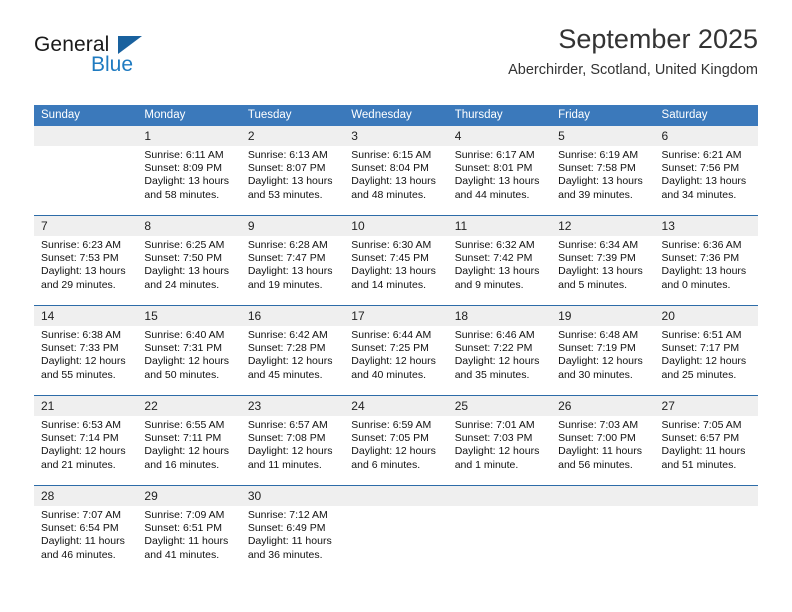 The width and height of the screenshot is (792, 612). What do you see at coordinates (600, 368) in the screenshot?
I see `daylight-text: Daylight: 12 hours and 30 minutes.` at bounding box center [600, 368].